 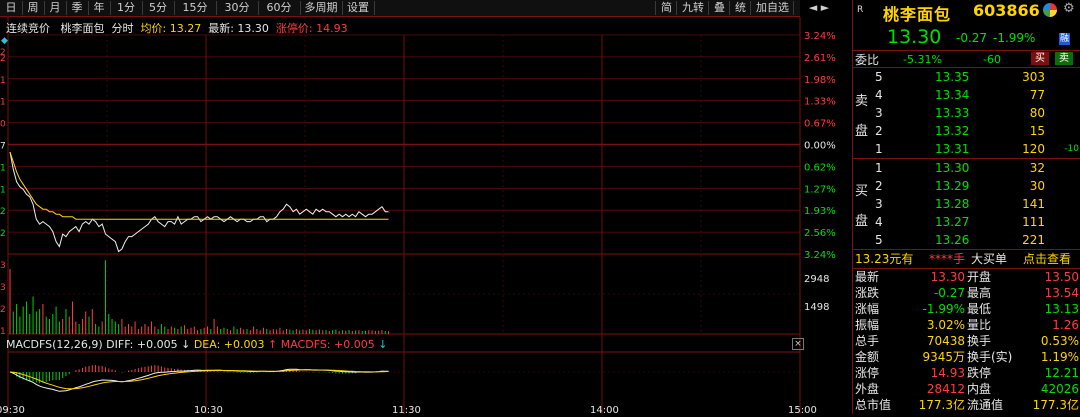 I want to click on bid-price: 13.29, so click(x=952, y=186).